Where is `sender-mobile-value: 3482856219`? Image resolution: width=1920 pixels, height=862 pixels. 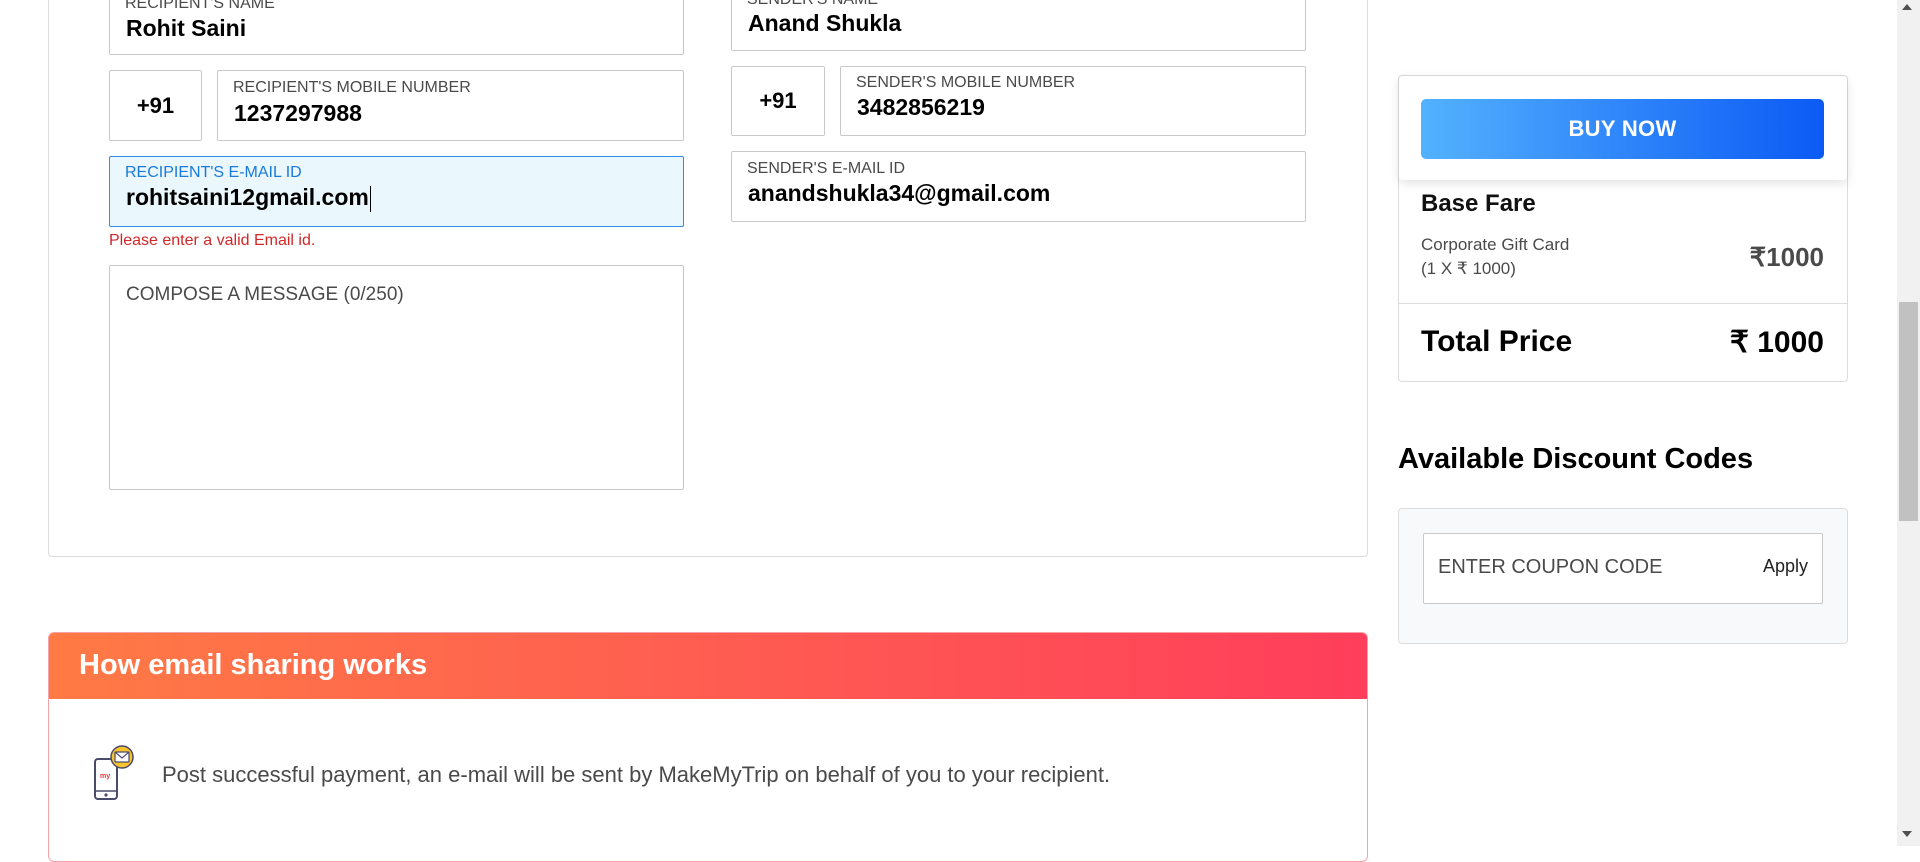
sender-mobile-value: 3482856219 is located at coordinates (921, 107).